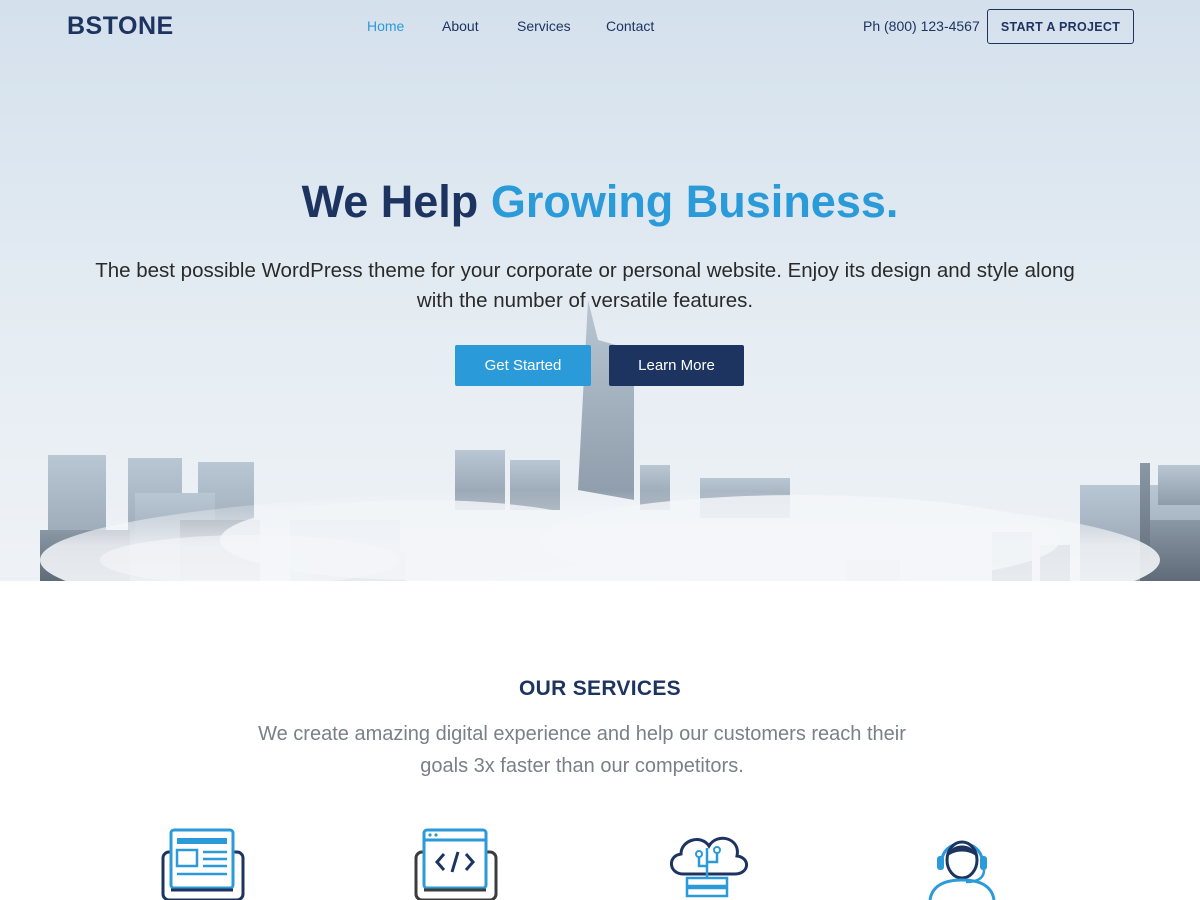 The width and height of the screenshot is (1200, 900). What do you see at coordinates (676, 365) in the screenshot?
I see `learn-more-button: Learn More` at bounding box center [676, 365].